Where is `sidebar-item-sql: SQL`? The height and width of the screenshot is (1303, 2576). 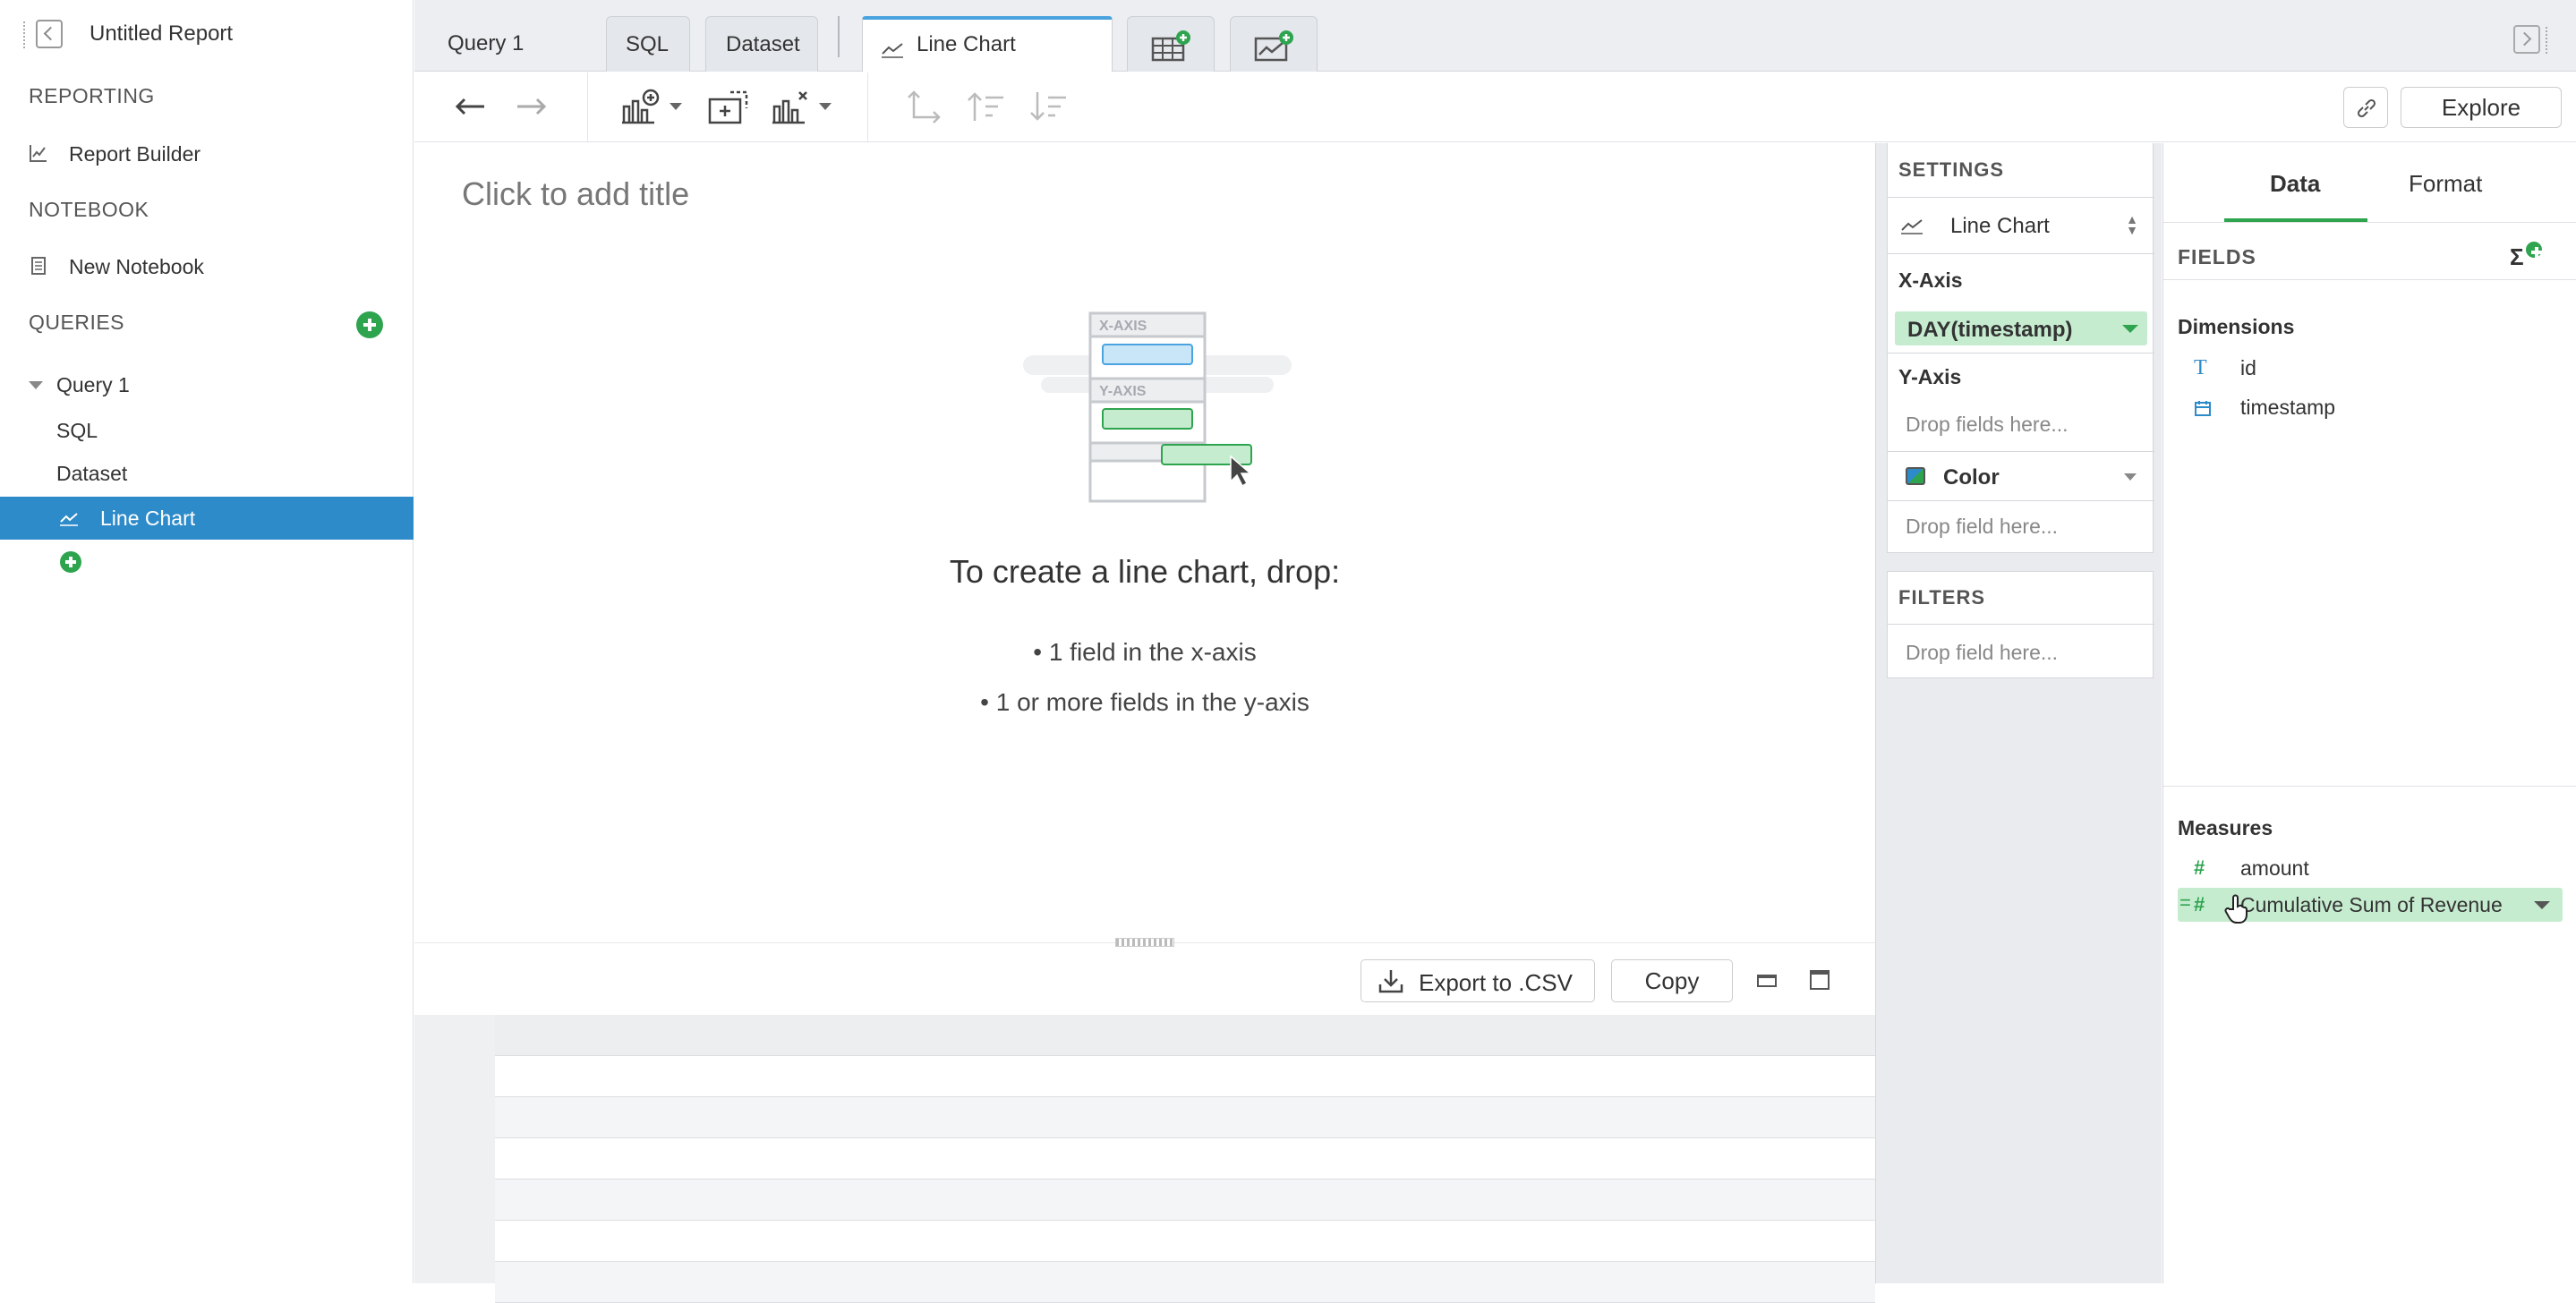
sidebar-item-sql: SQL is located at coordinates (207, 430).